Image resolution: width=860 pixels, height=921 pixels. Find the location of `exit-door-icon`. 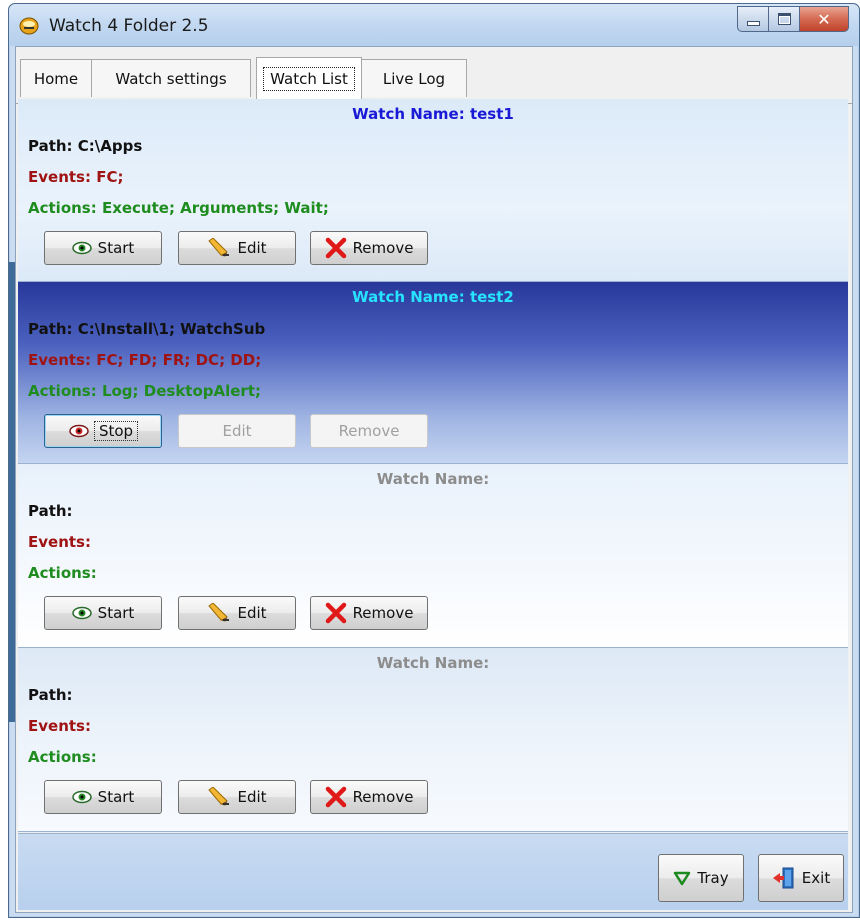

exit-door-icon is located at coordinates (783, 878).